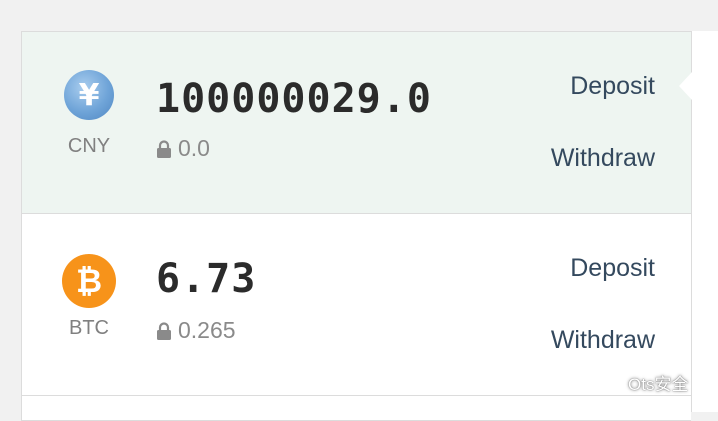  Describe the element at coordinates (609, 382) in the screenshot. I see `wechat-icon` at that location.